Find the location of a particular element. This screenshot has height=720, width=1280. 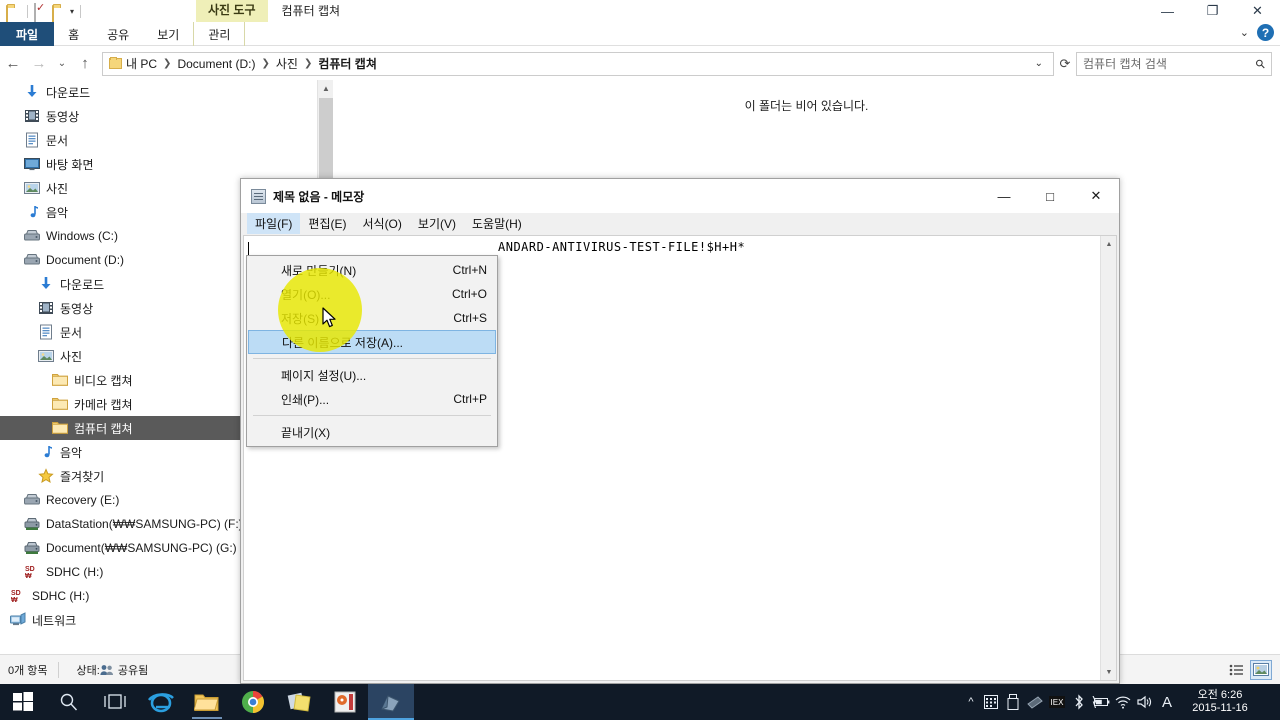

address-bar: 내 PC ❯ Document (D:) ❯ 사진 ❯ 컴퓨터 캡쳐 ⌄ is located at coordinates (578, 63).